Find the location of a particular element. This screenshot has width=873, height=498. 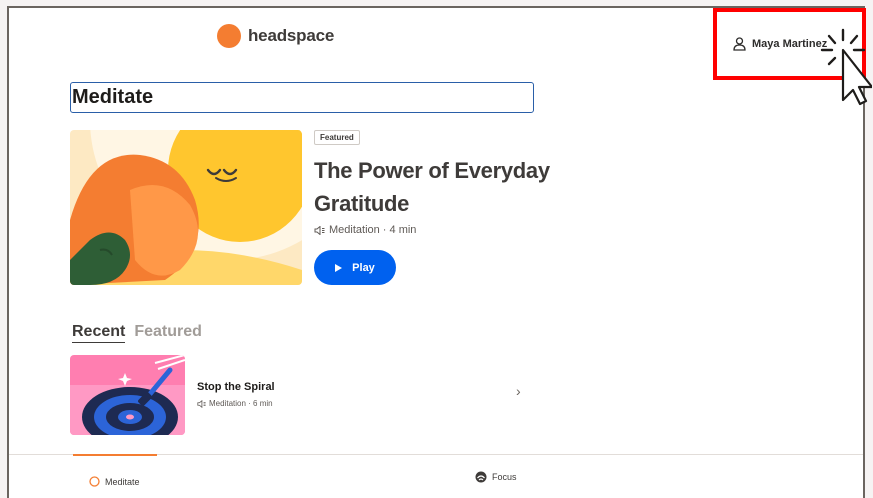

item-meta: Meditation · 6 min is located at coordinates (235, 403).